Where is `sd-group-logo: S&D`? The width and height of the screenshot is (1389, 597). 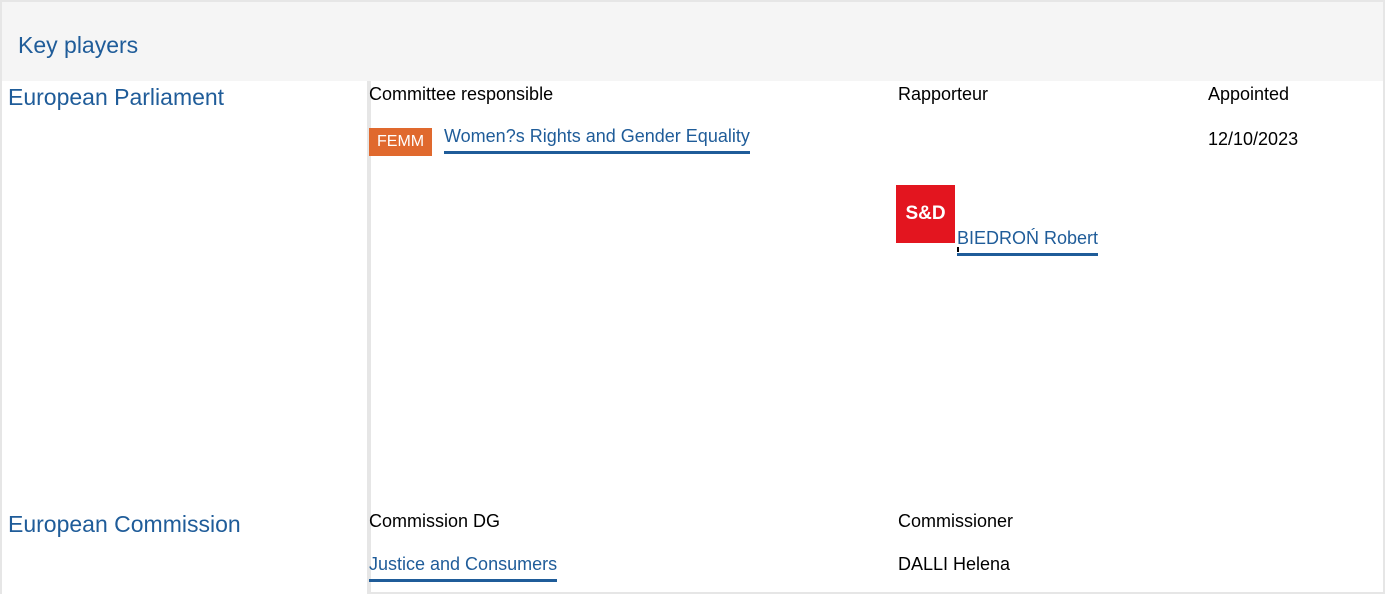 sd-group-logo: S&D is located at coordinates (925, 214).